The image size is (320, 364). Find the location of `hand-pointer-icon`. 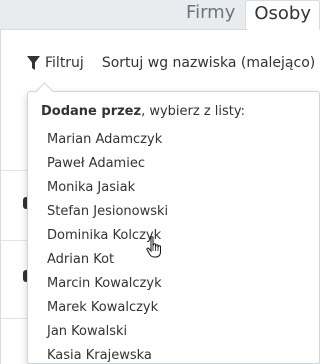

hand-pointer-icon is located at coordinates (153, 247).